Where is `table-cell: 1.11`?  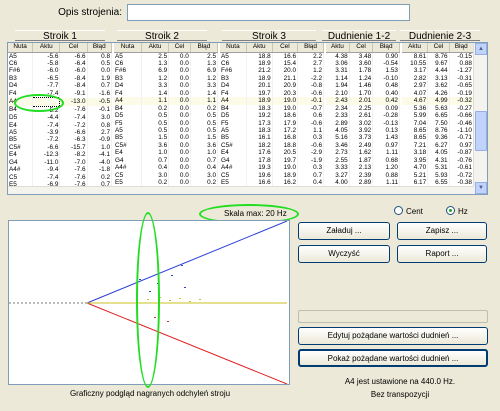
table-cell: 1.11 is located at coordinates (386, 153).